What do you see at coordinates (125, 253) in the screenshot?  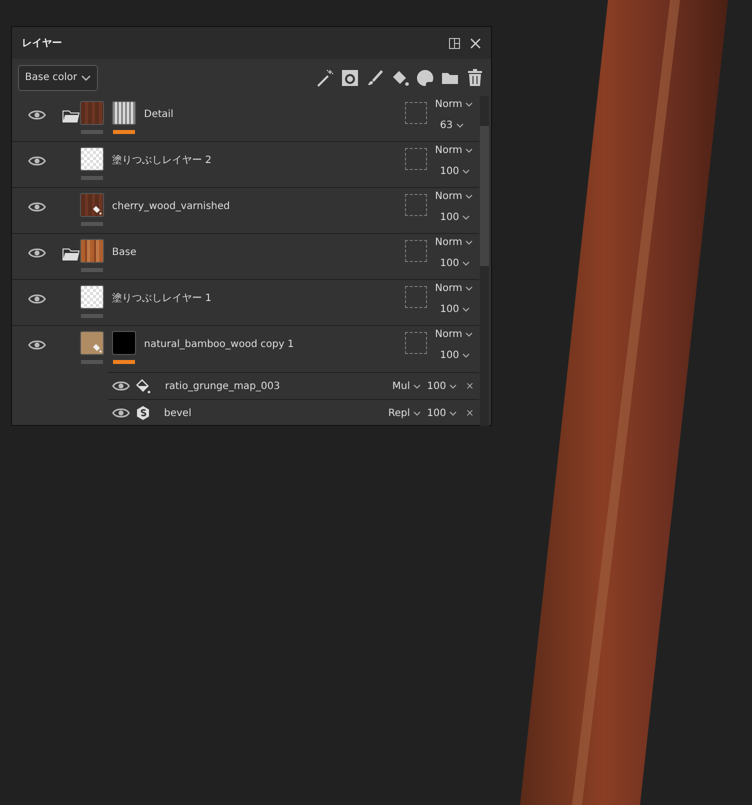 I see `layer-name: Base` at bounding box center [125, 253].